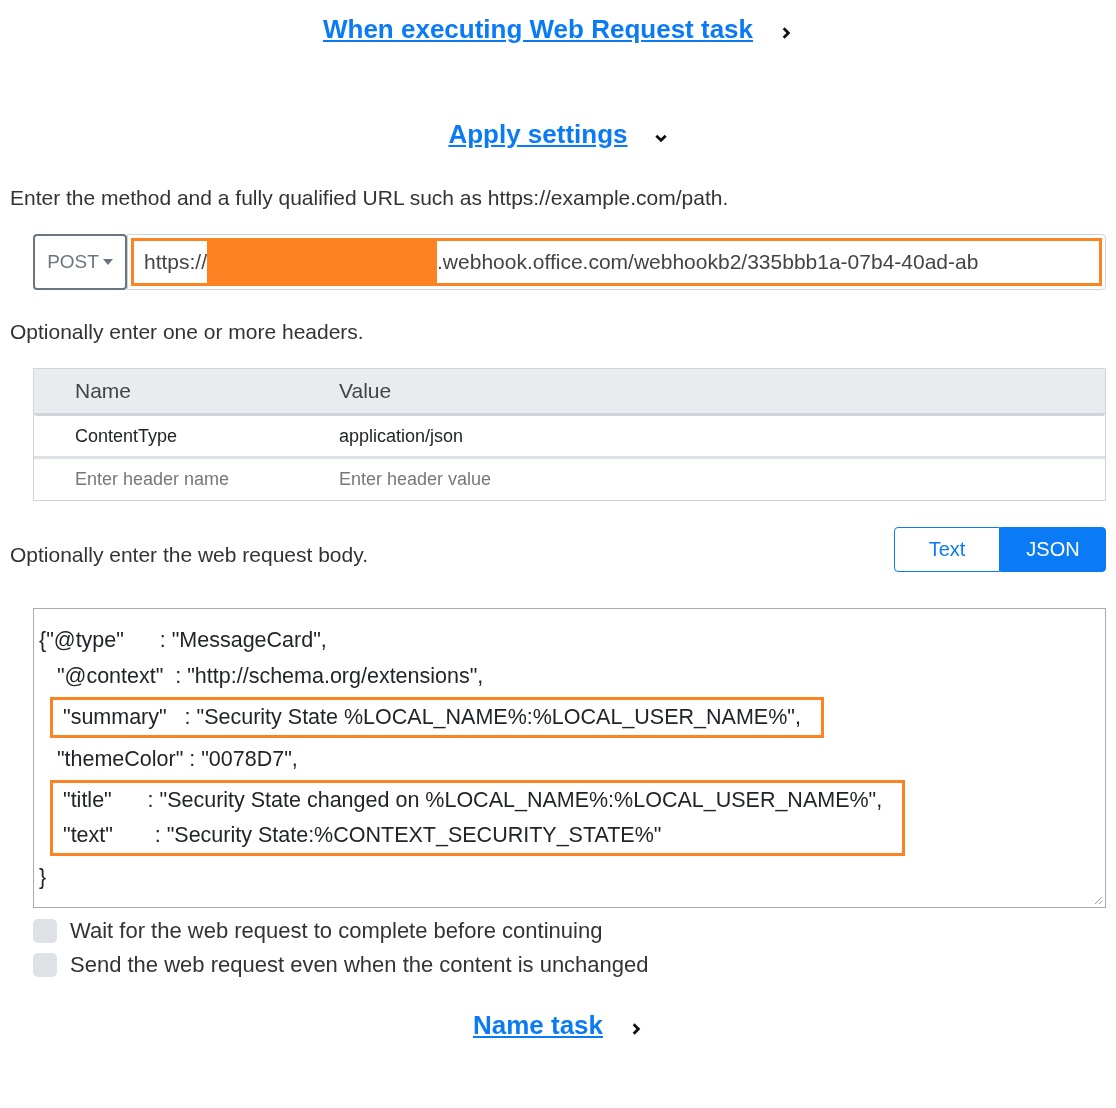  What do you see at coordinates (43, 877) in the screenshot?
I see `code-line: }` at bounding box center [43, 877].